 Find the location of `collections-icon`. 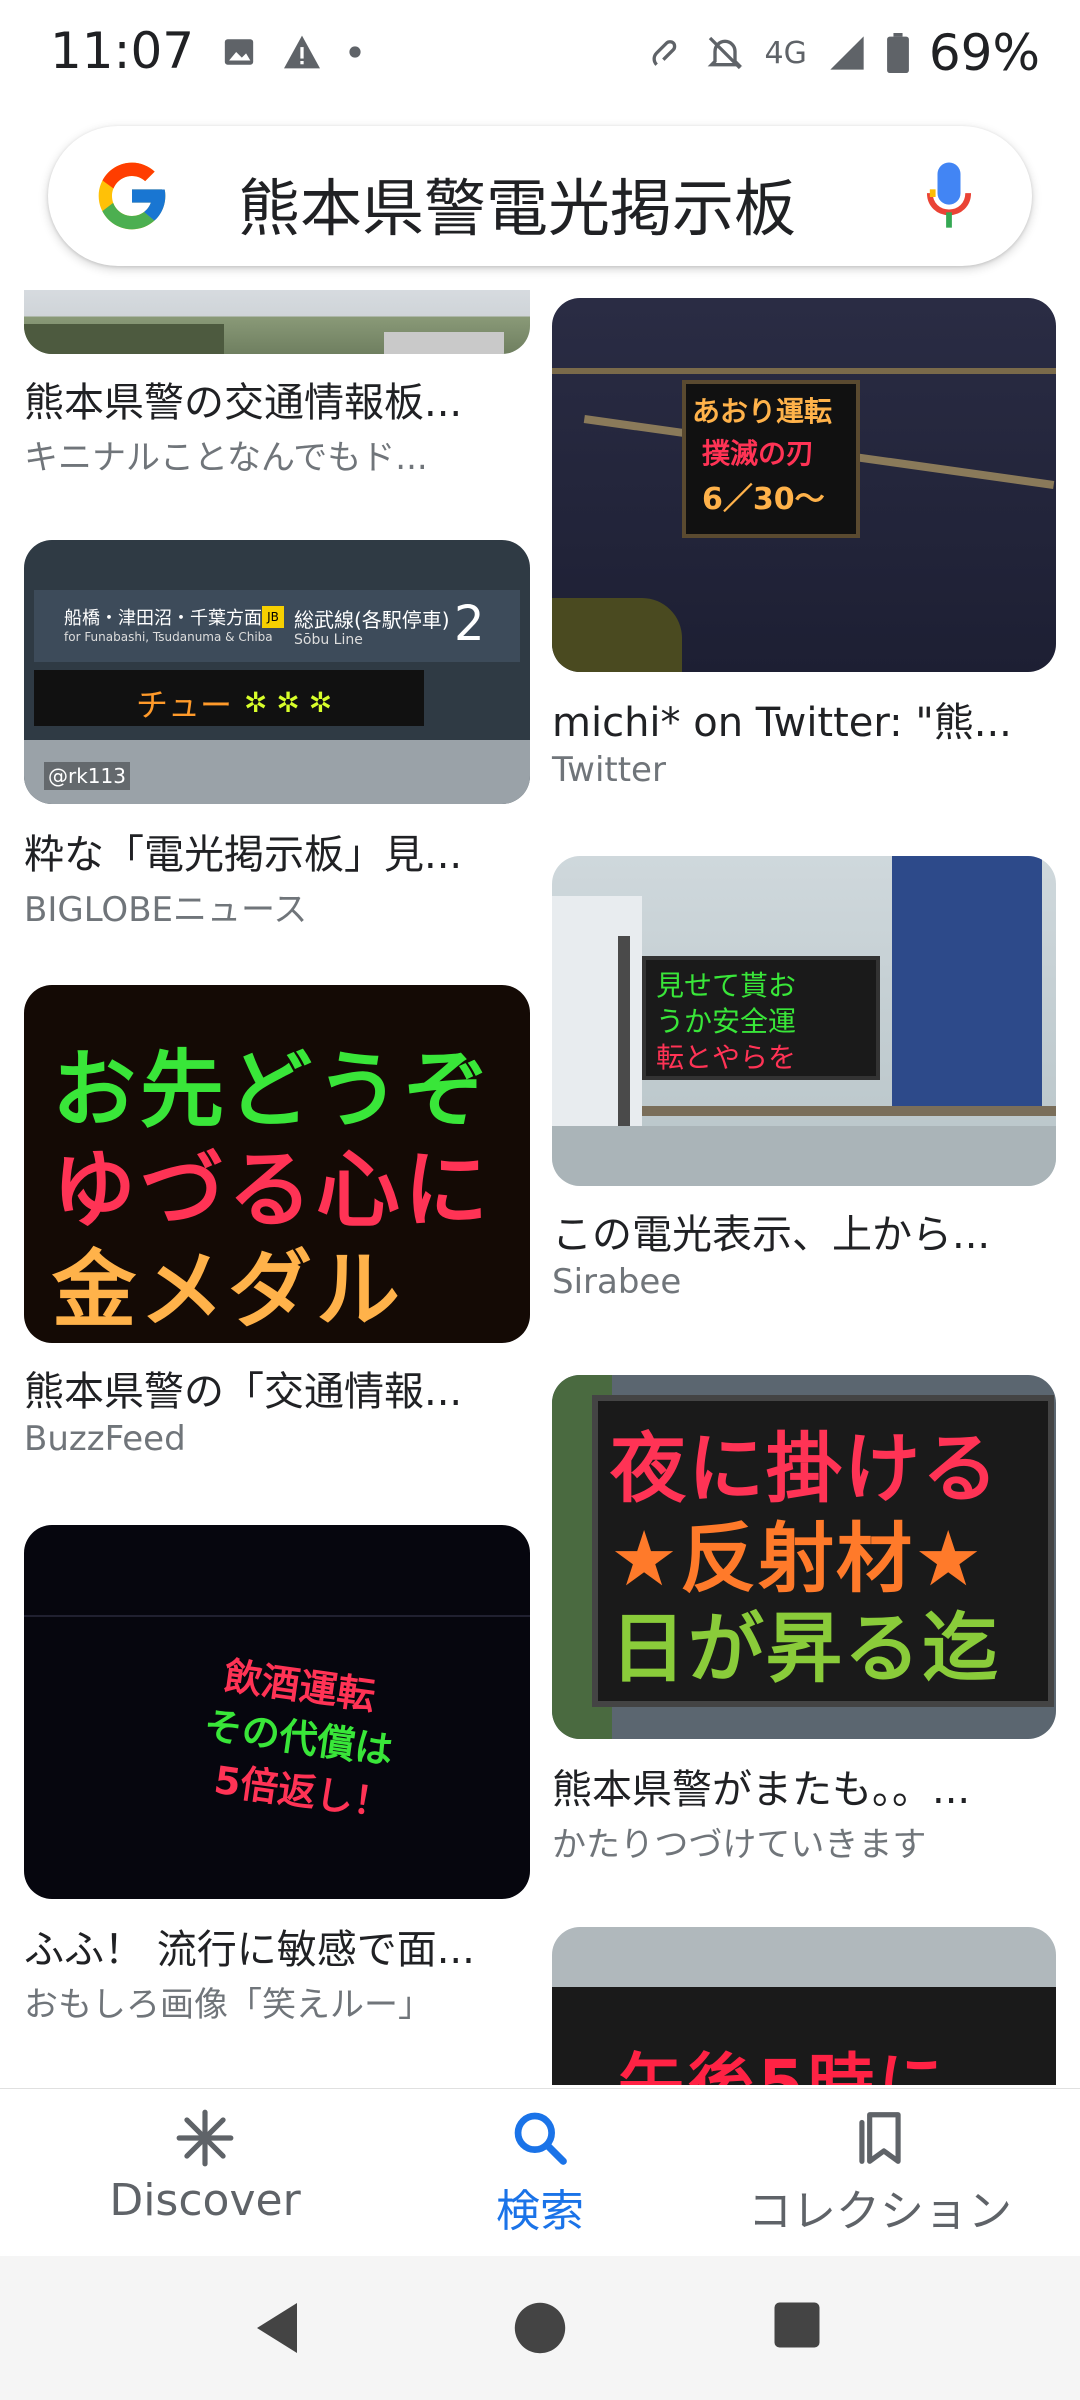

collections-icon is located at coordinates (880, 2138).